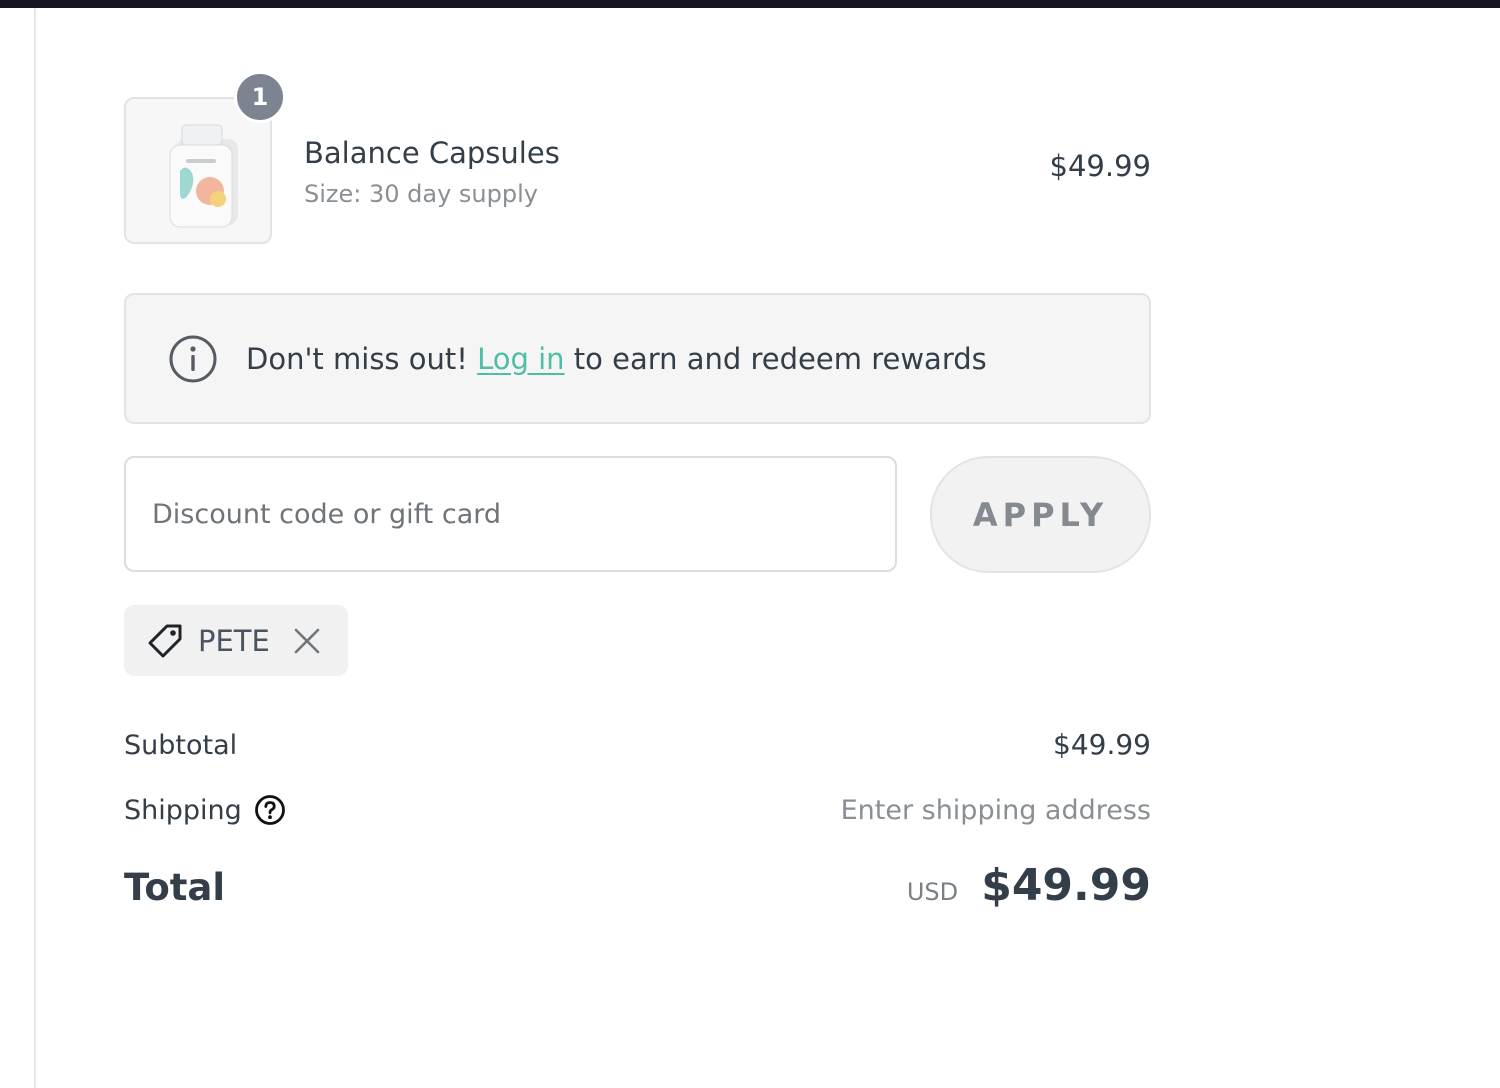 The image size is (1500, 1088). I want to click on total-currency: USD, so click(932, 892).